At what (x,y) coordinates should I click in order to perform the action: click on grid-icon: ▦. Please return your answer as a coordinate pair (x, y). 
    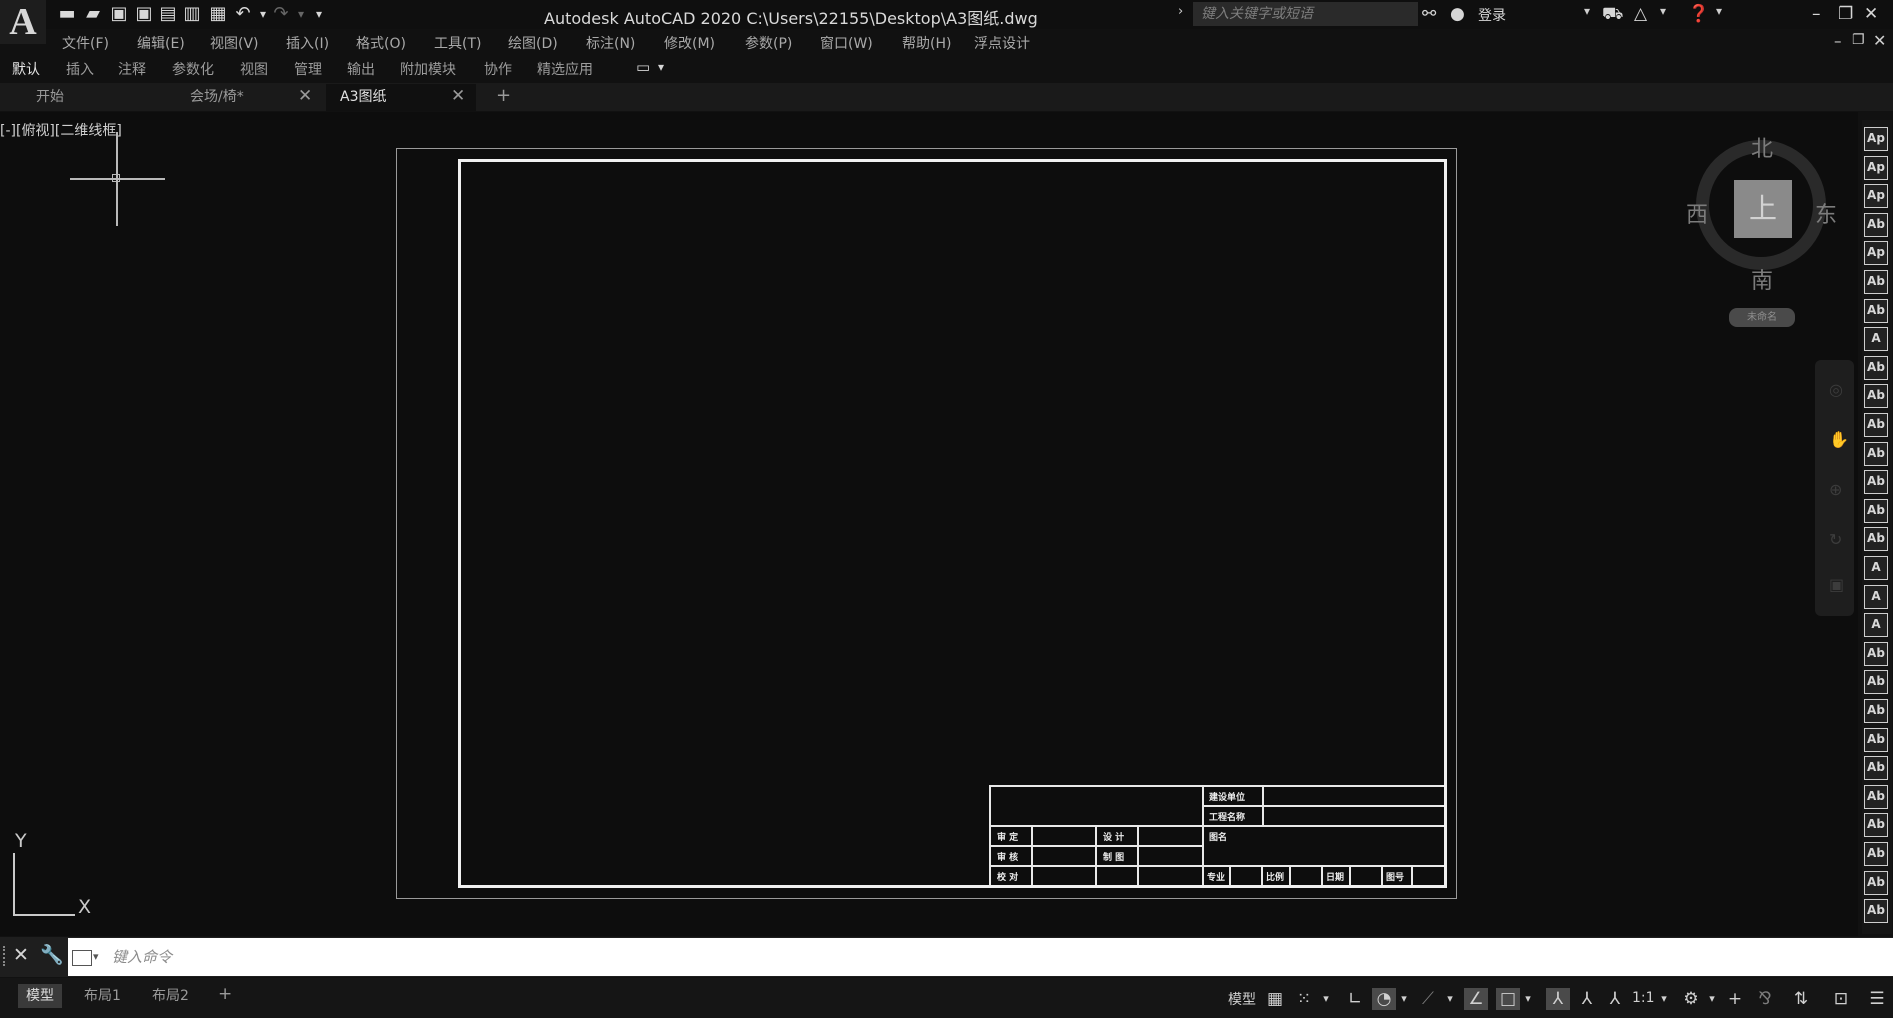
    Looking at the image, I should click on (1275, 999).